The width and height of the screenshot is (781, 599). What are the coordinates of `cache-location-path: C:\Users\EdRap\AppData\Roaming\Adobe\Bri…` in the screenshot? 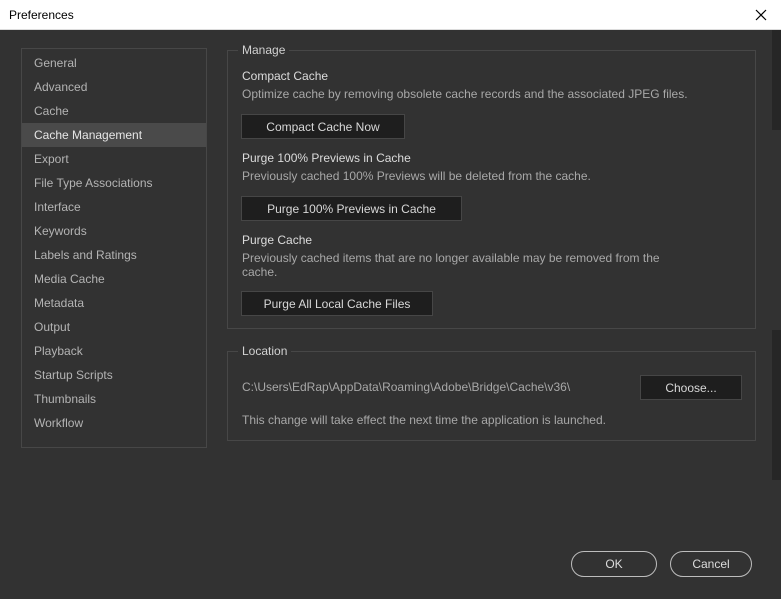 It's located at (406, 387).